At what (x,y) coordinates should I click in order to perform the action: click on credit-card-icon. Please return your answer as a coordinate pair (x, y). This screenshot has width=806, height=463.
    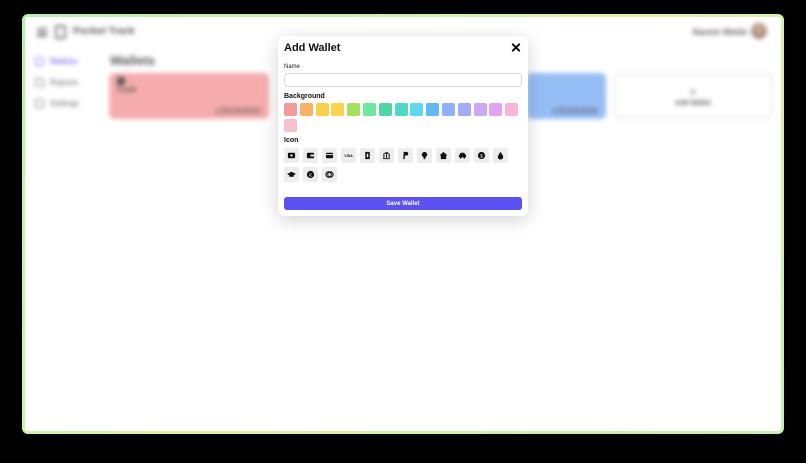
    Looking at the image, I should click on (329, 155).